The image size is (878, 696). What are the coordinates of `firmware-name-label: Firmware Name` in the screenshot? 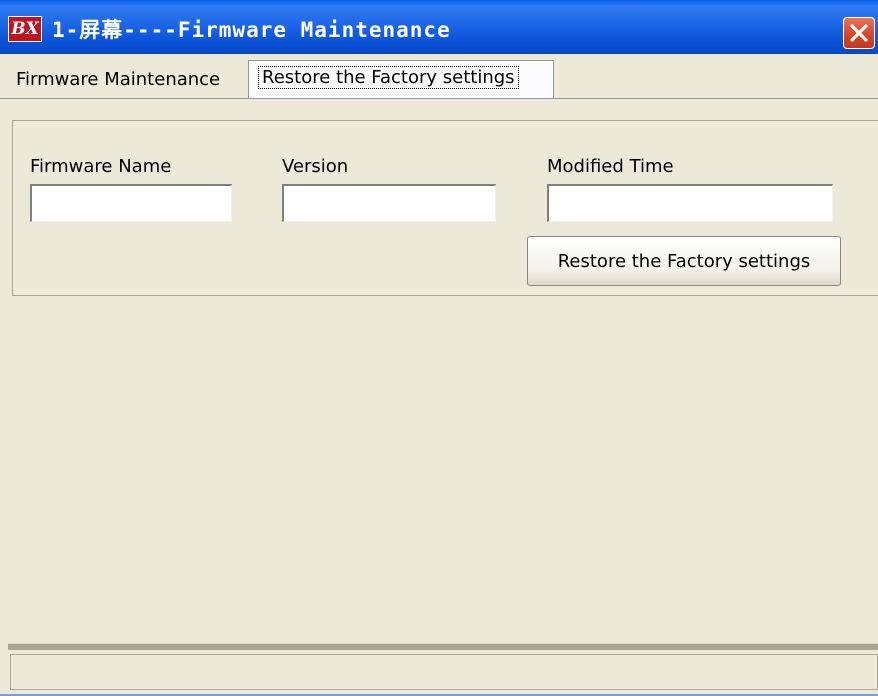 It's located at (101, 166).